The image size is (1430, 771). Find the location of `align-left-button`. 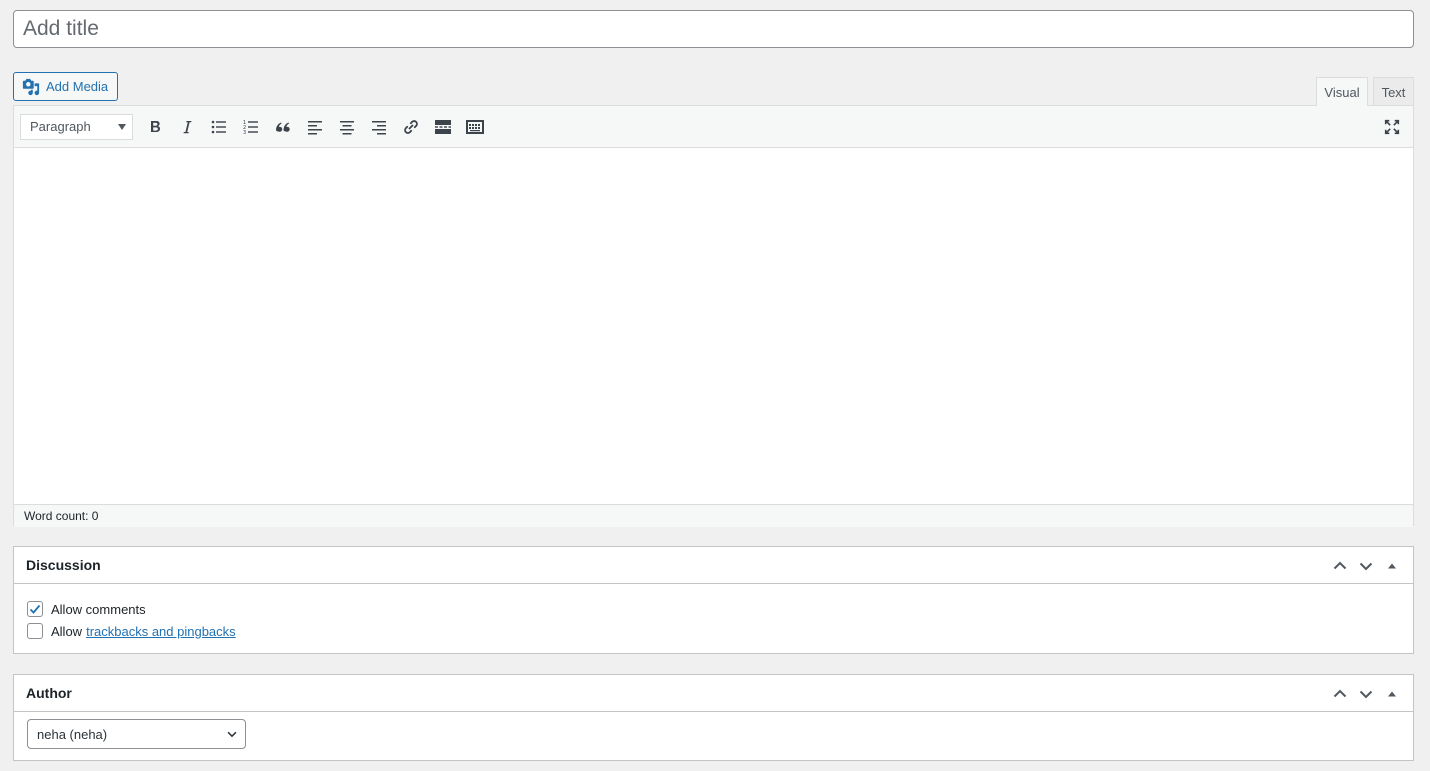

align-left-button is located at coordinates (315, 127).